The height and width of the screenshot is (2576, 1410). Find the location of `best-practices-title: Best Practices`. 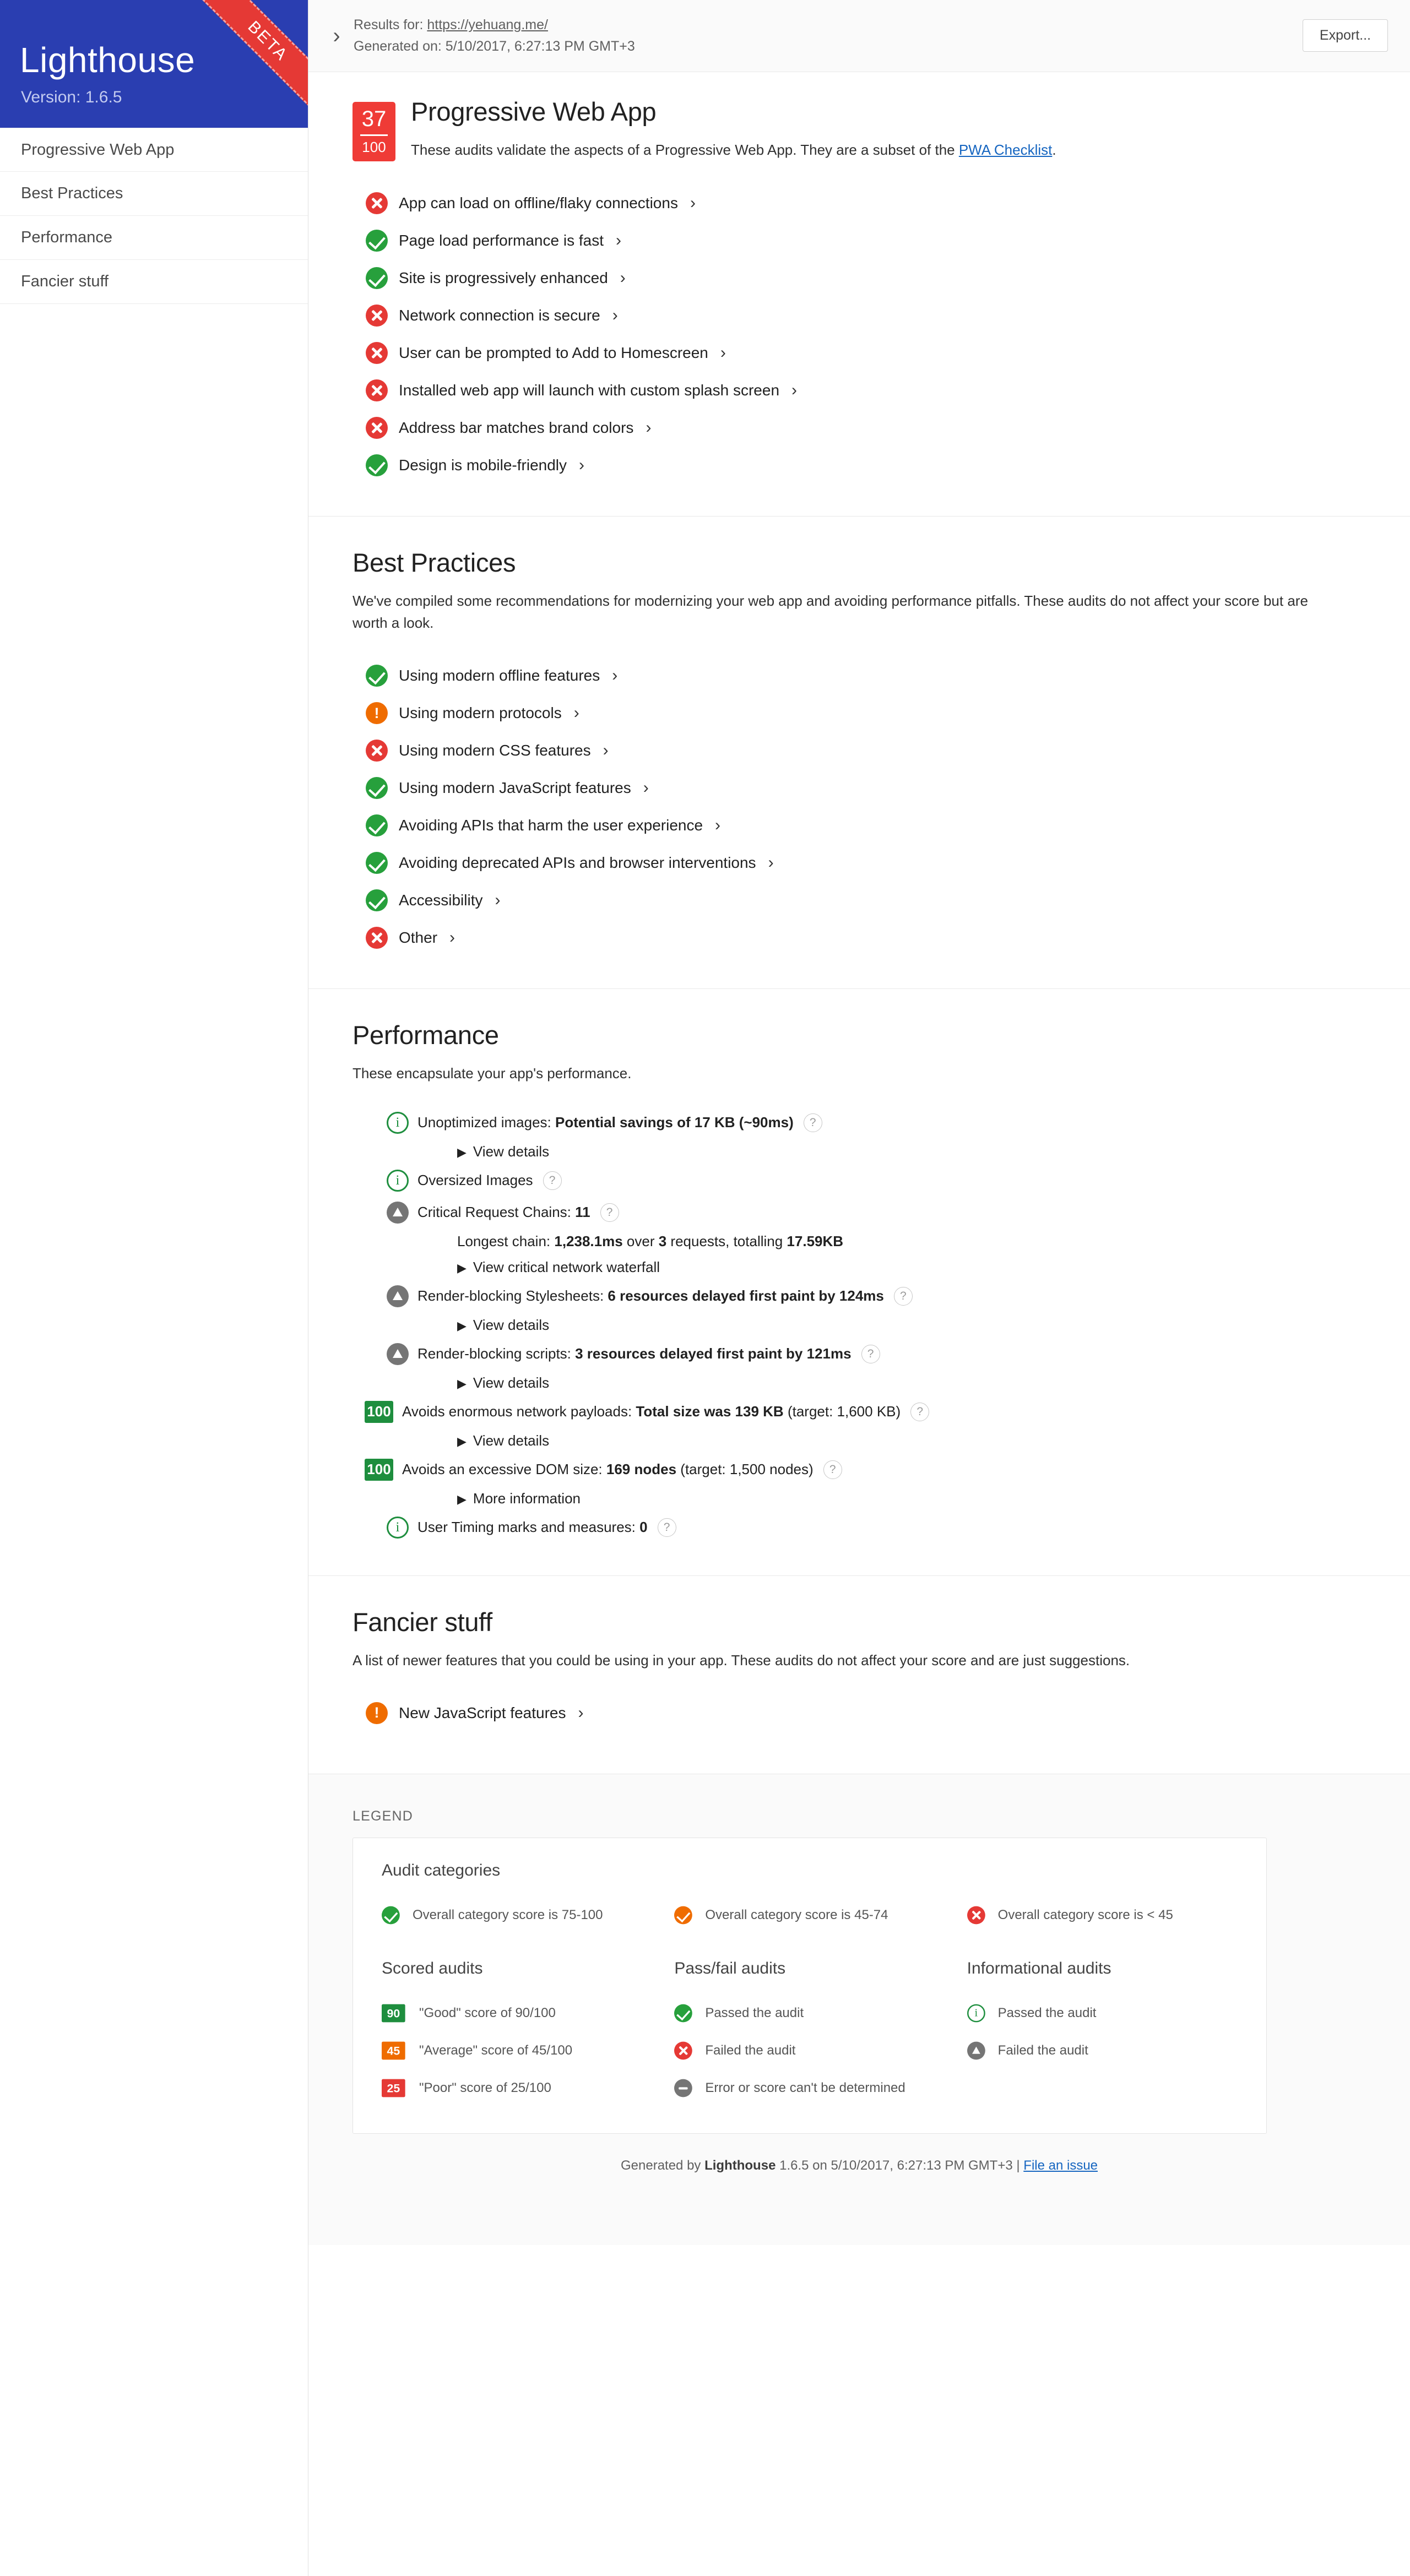

best-practices-title: Best Practices is located at coordinates (434, 562).